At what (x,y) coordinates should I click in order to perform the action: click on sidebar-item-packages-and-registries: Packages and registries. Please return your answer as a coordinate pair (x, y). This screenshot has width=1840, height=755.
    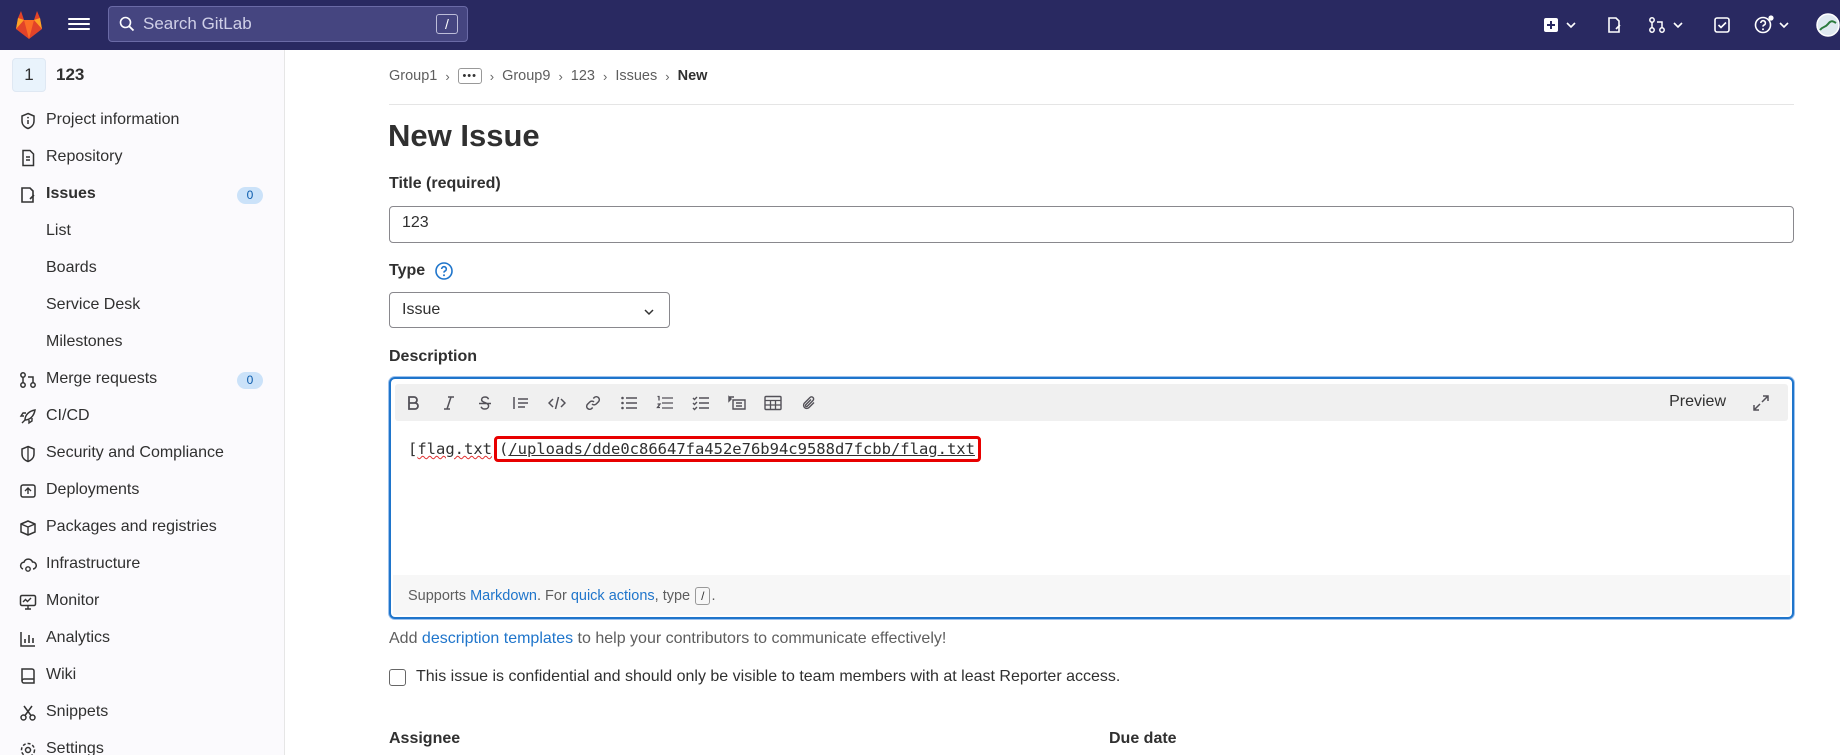
    Looking at the image, I should click on (142, 527).